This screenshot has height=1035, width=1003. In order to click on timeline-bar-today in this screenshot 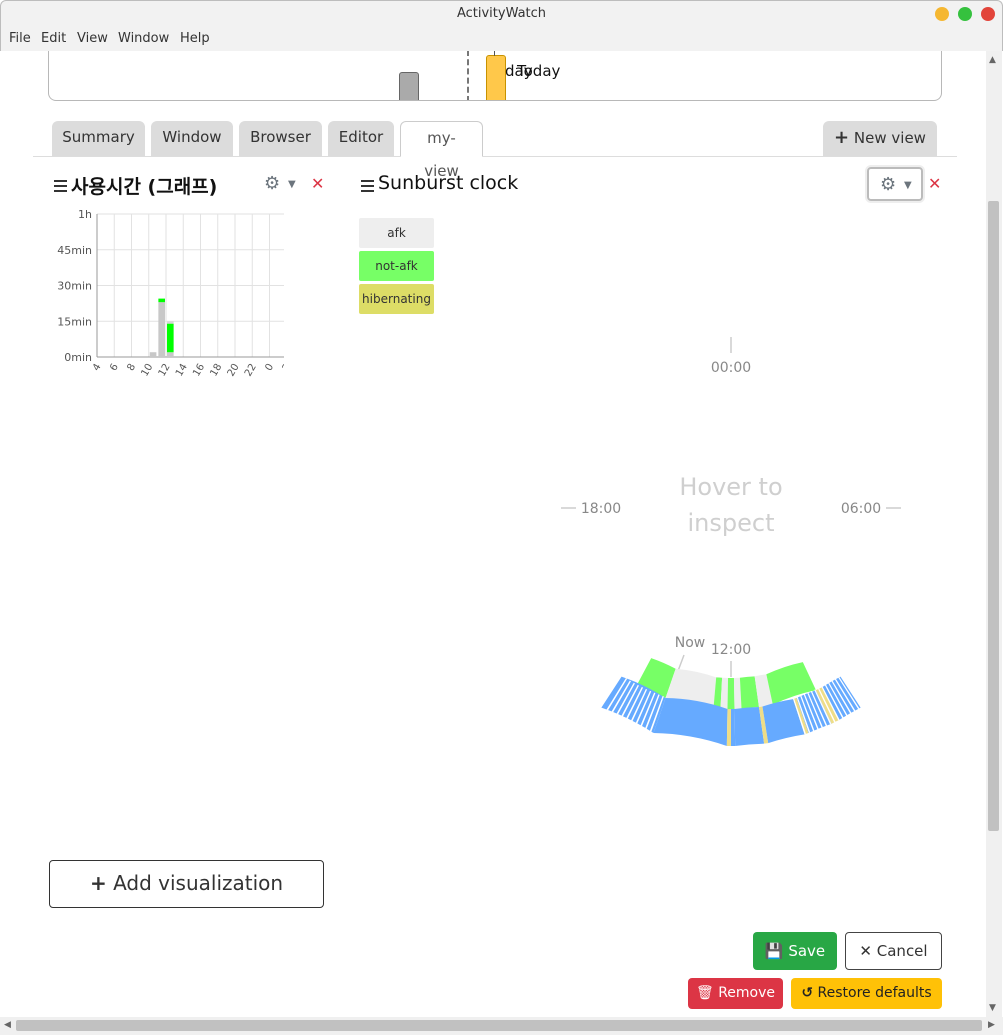, I will do `click(496, 77)`.